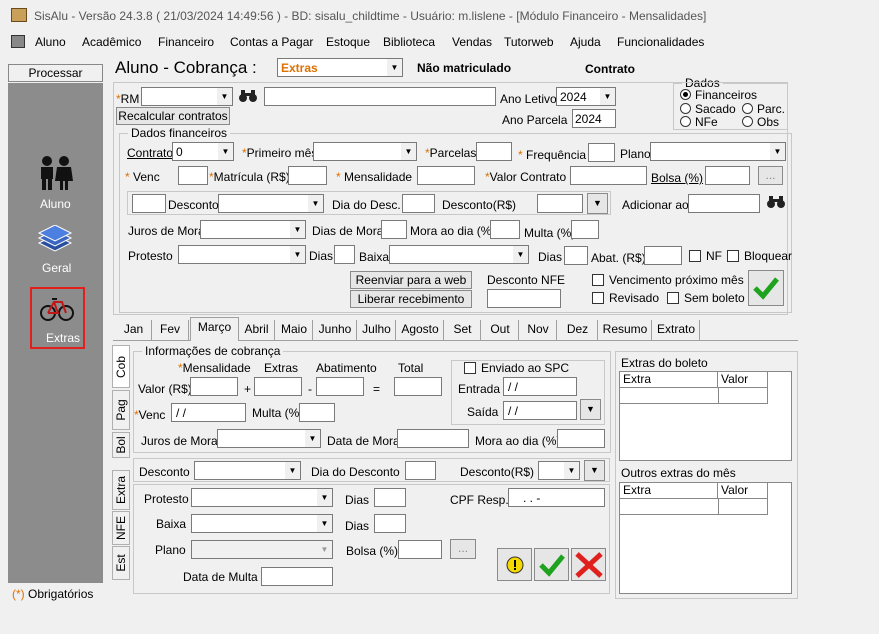 This screenshot has height=634, width=879. What do you see at coordinates (420, 470) in the screenshot?
I see `cob-dia-desconto-field` at bounding box center [420, 470].